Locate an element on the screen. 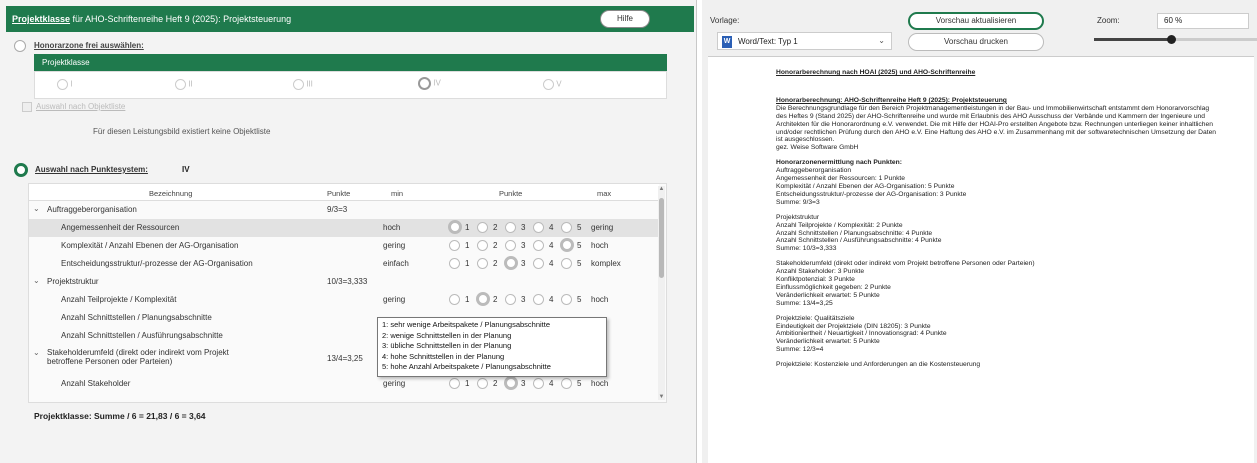 This screenshot has height=463, width=1257. refresh-preview-button: Vorschau aktualisieren is located at coordinates (976, 21).